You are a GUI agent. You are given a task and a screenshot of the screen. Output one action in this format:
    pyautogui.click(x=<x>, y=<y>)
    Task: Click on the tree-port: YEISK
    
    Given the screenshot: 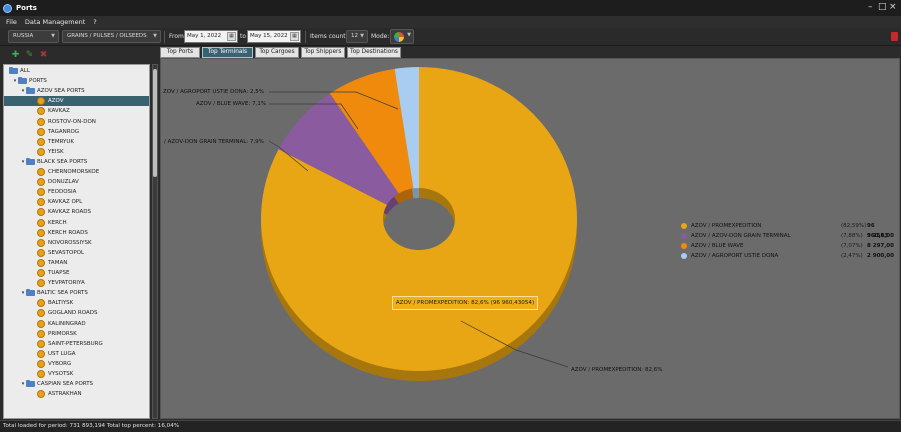 What is the action you would take?
    pyautogui.click(x=76, y=152)
    